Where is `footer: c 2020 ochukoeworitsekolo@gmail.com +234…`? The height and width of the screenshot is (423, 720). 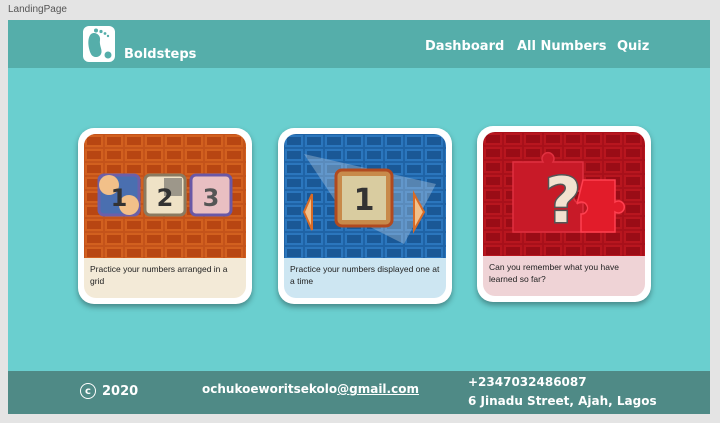 footer: c 2020 ochukoeworitsekolo@gmail.com +234… is located at coordinates (359, 392).